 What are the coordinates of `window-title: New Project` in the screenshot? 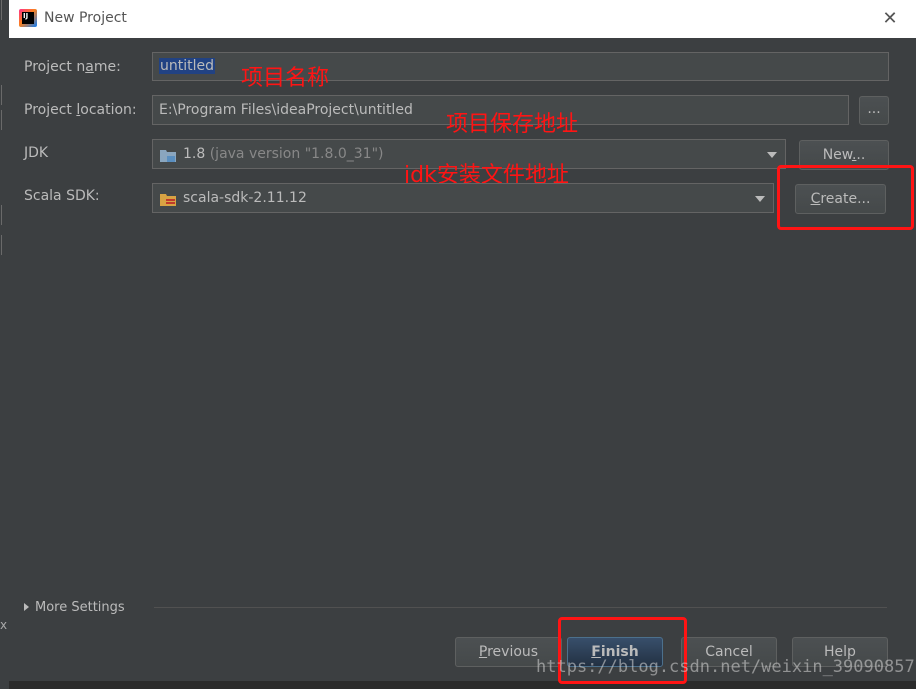 It's located at (85, 18).